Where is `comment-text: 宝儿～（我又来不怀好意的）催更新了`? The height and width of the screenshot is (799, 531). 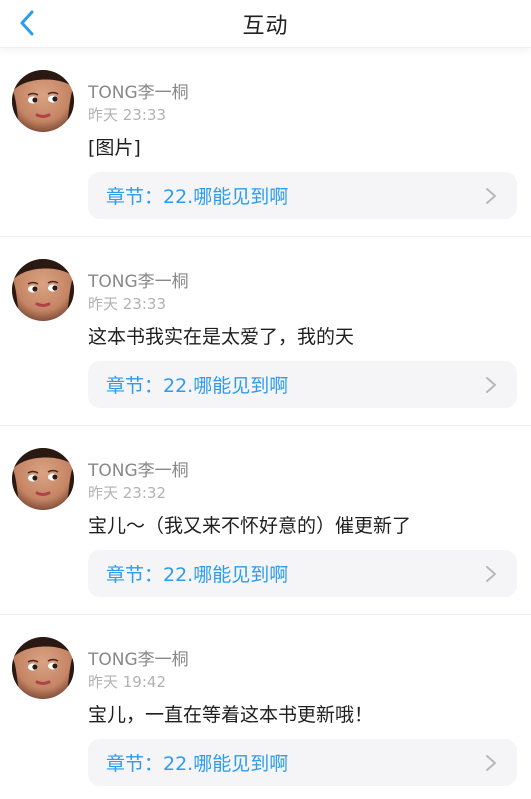 comment-text: 宝儿～（我又来不怀好意的）催更新了 is located at coordinates (250, 526).